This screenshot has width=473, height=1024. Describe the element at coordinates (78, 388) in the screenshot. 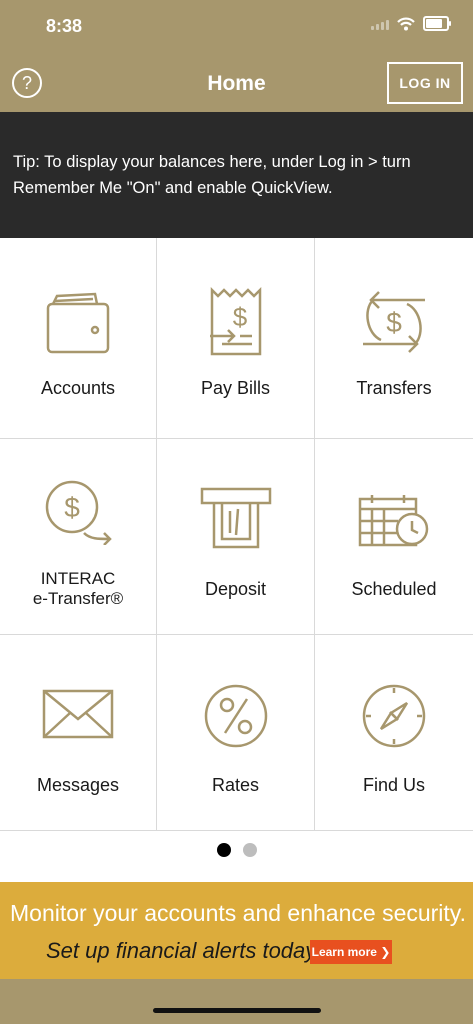

I see `tile-label: Accounts` at that location.